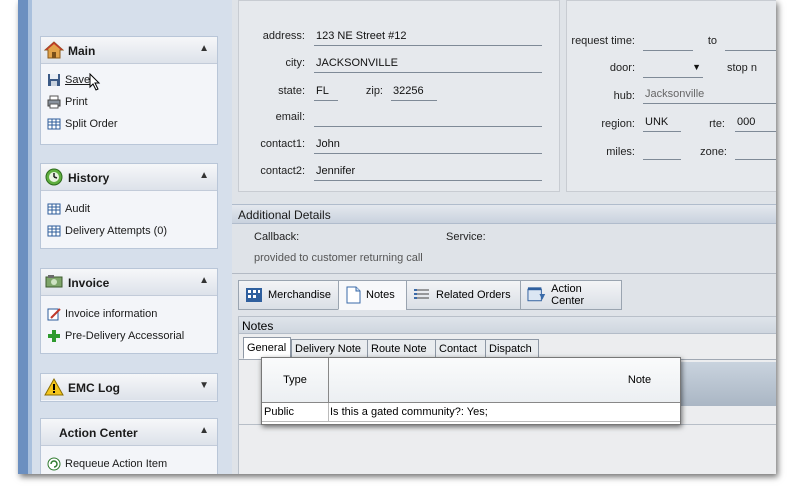 This screenshot has height=498, width=797. I want to click on email-label: email:, so click(290, 117).